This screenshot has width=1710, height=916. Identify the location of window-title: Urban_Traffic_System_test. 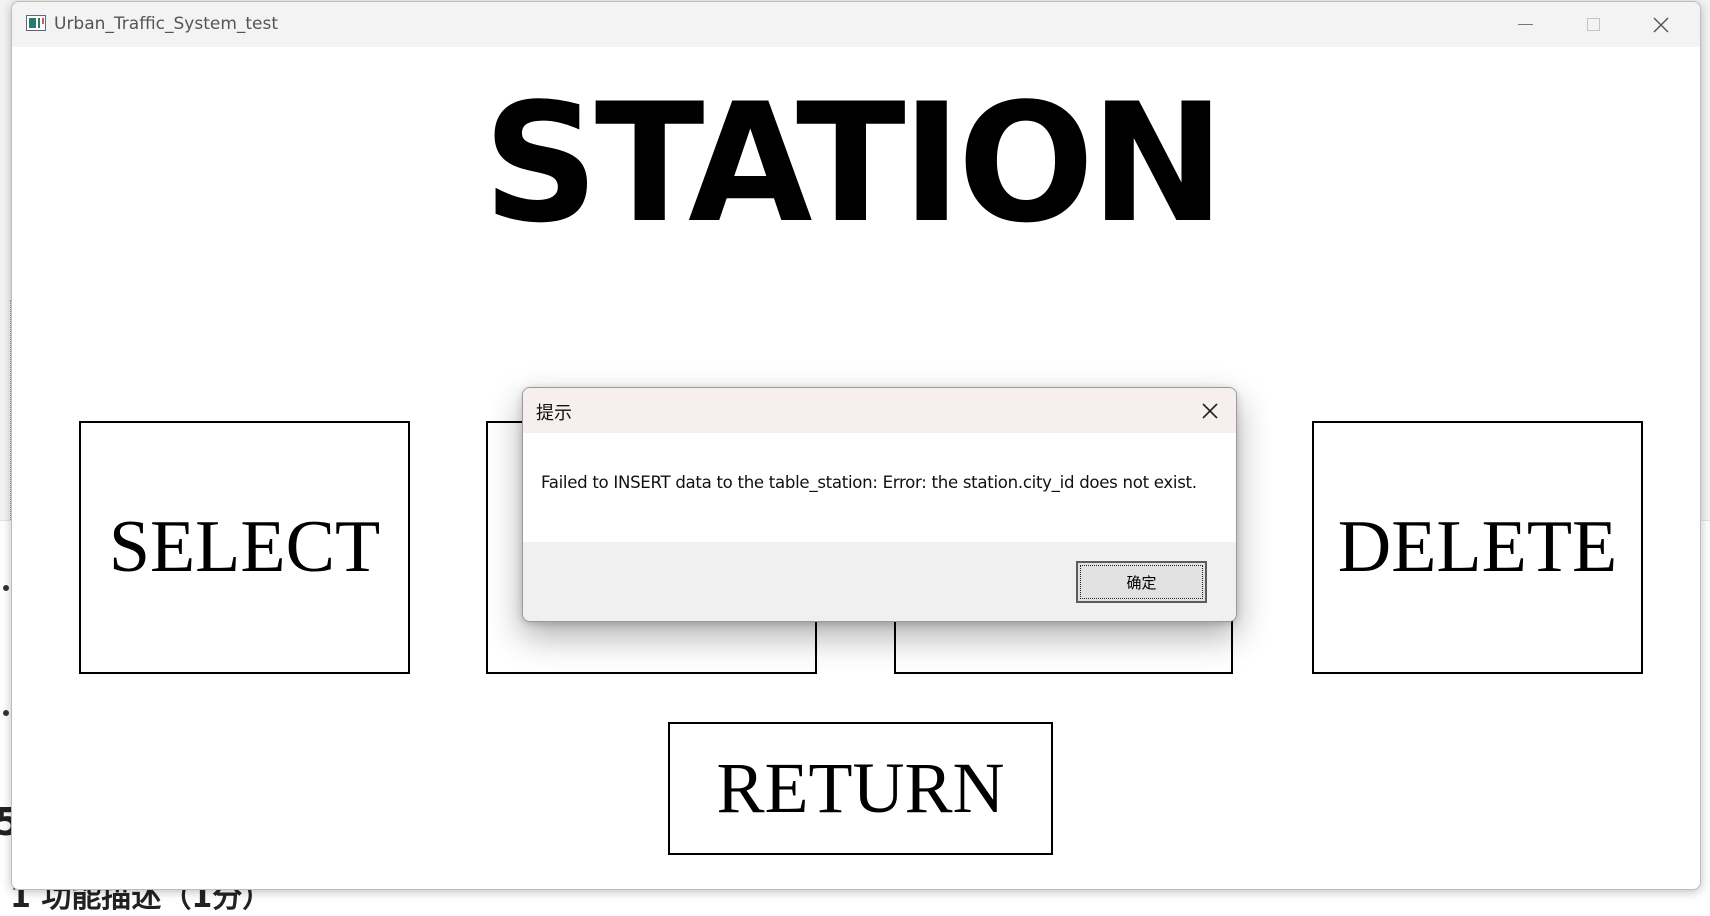
(166, 24).